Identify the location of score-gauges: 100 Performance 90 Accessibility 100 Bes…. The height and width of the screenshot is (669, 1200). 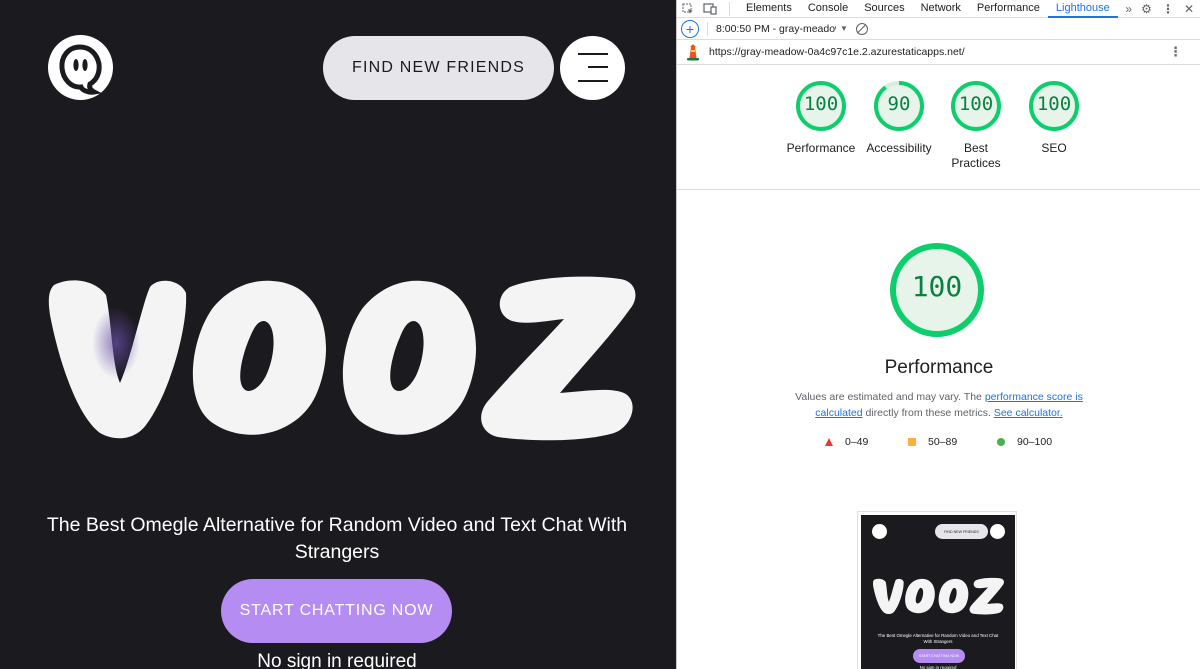
(938, 134).